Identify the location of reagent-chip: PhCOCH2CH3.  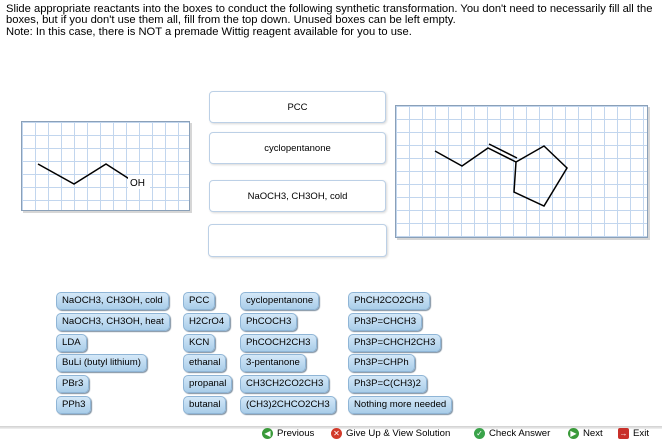
(278, 343).